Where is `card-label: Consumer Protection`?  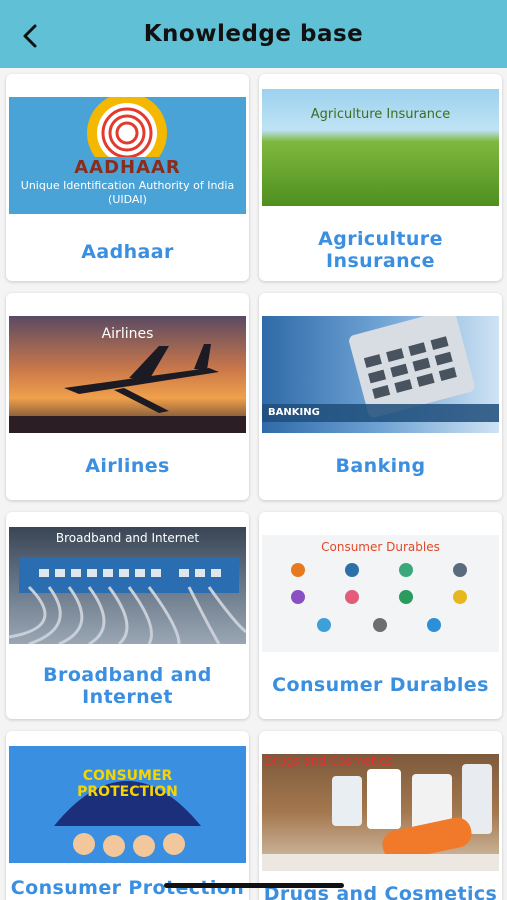
card-label: Consumer Protection is located at coordinates (127, 888).